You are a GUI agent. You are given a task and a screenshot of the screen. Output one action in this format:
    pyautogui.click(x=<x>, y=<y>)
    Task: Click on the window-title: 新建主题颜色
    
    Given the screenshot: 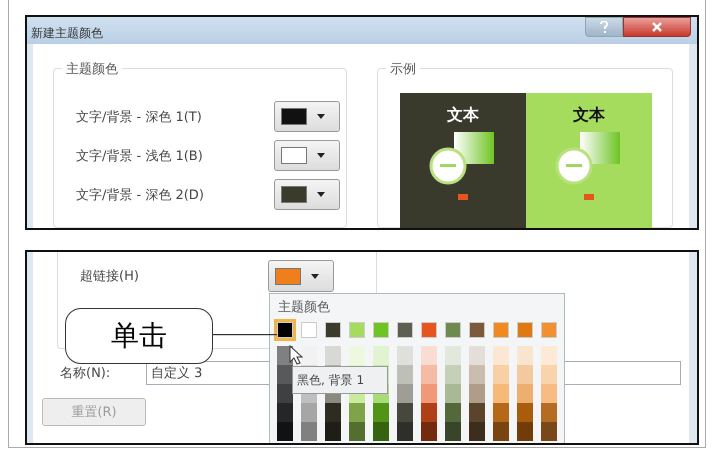 What is the action you would take?
    pyautogui.click(x=66, y=33)
    